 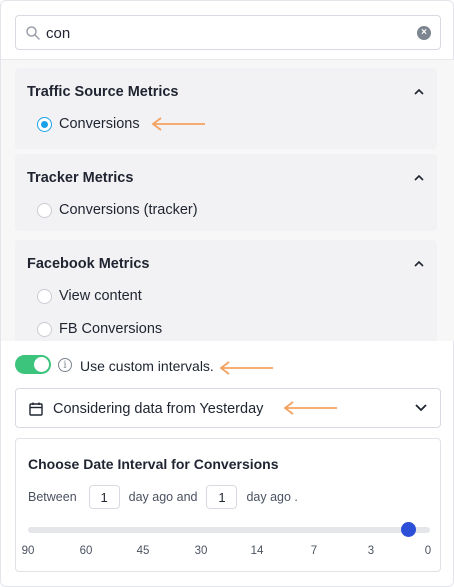 What do you see at coordinates (408, 529) in the screenshot?
I see `interval-slider-handle` at bounding box center [408, 529].